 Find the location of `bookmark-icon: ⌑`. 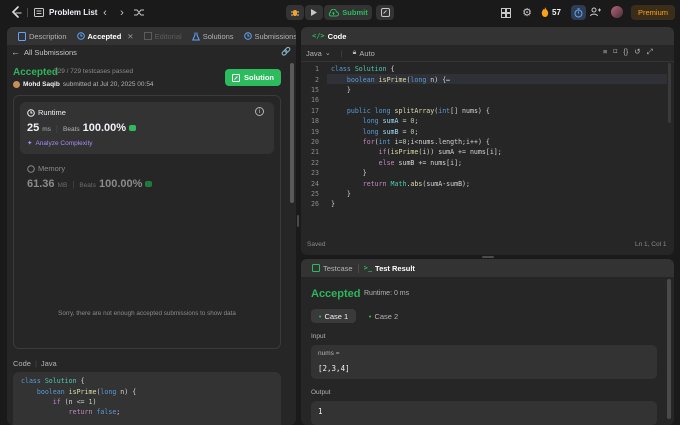

bookmark-icon: ⌑ is located at coordinates (615, 52).